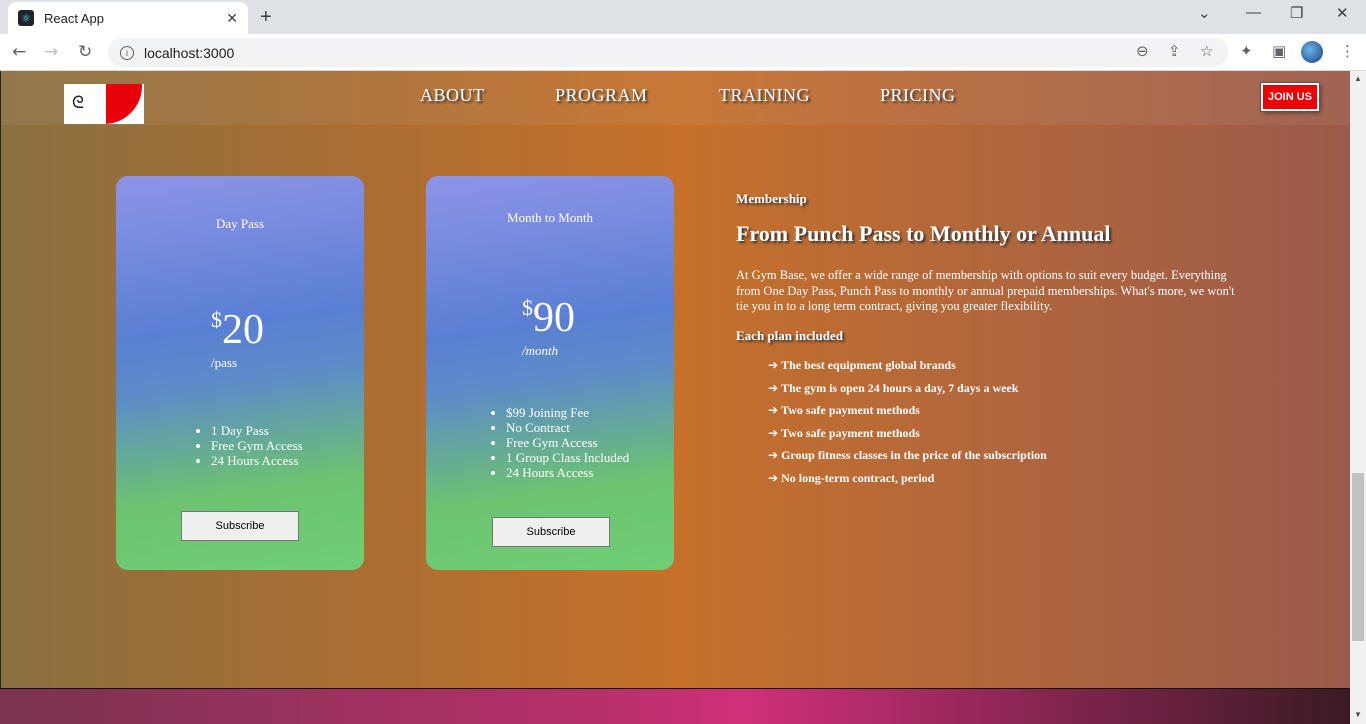  Describe the element at coordinates (1142, 51) in the screenshot. I see `zoom-icon: ⊖` at that location.